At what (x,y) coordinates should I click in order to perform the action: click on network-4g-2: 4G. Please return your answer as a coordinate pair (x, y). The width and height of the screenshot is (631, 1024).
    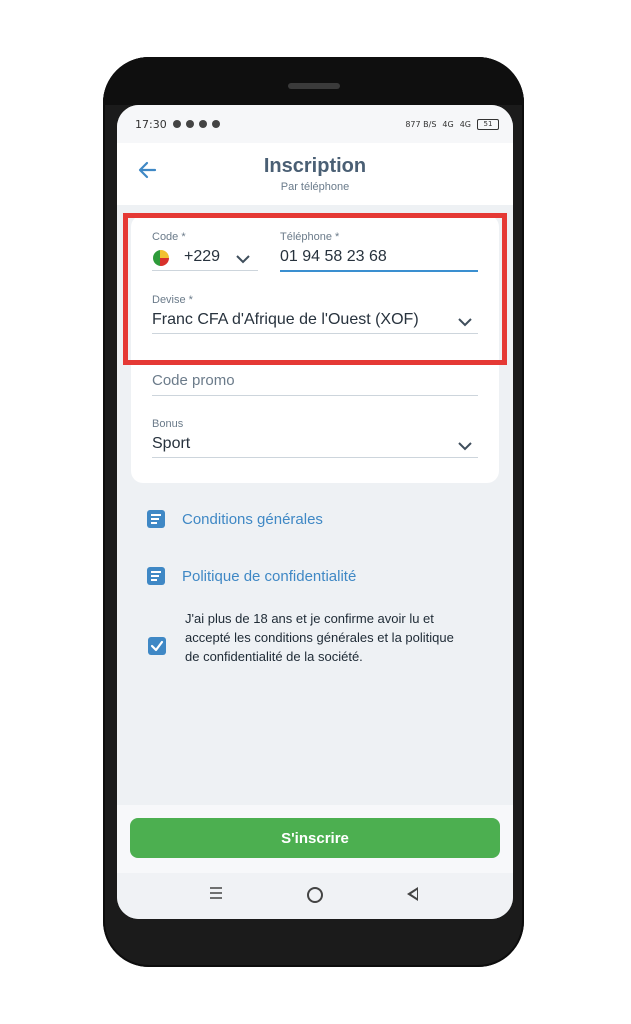
    Looking at the image, I should click on (465, 124).